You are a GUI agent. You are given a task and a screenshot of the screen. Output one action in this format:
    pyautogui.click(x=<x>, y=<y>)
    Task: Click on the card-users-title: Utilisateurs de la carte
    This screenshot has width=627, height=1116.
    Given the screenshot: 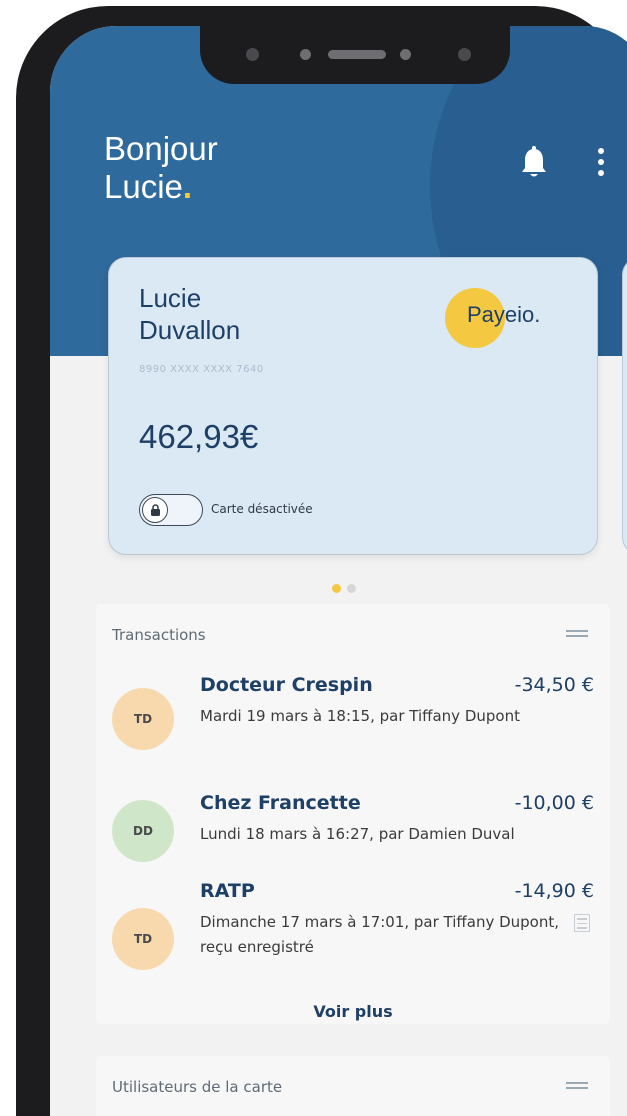 What is the action you would take?
    pyautogui.click(x=197, y=1087)
    